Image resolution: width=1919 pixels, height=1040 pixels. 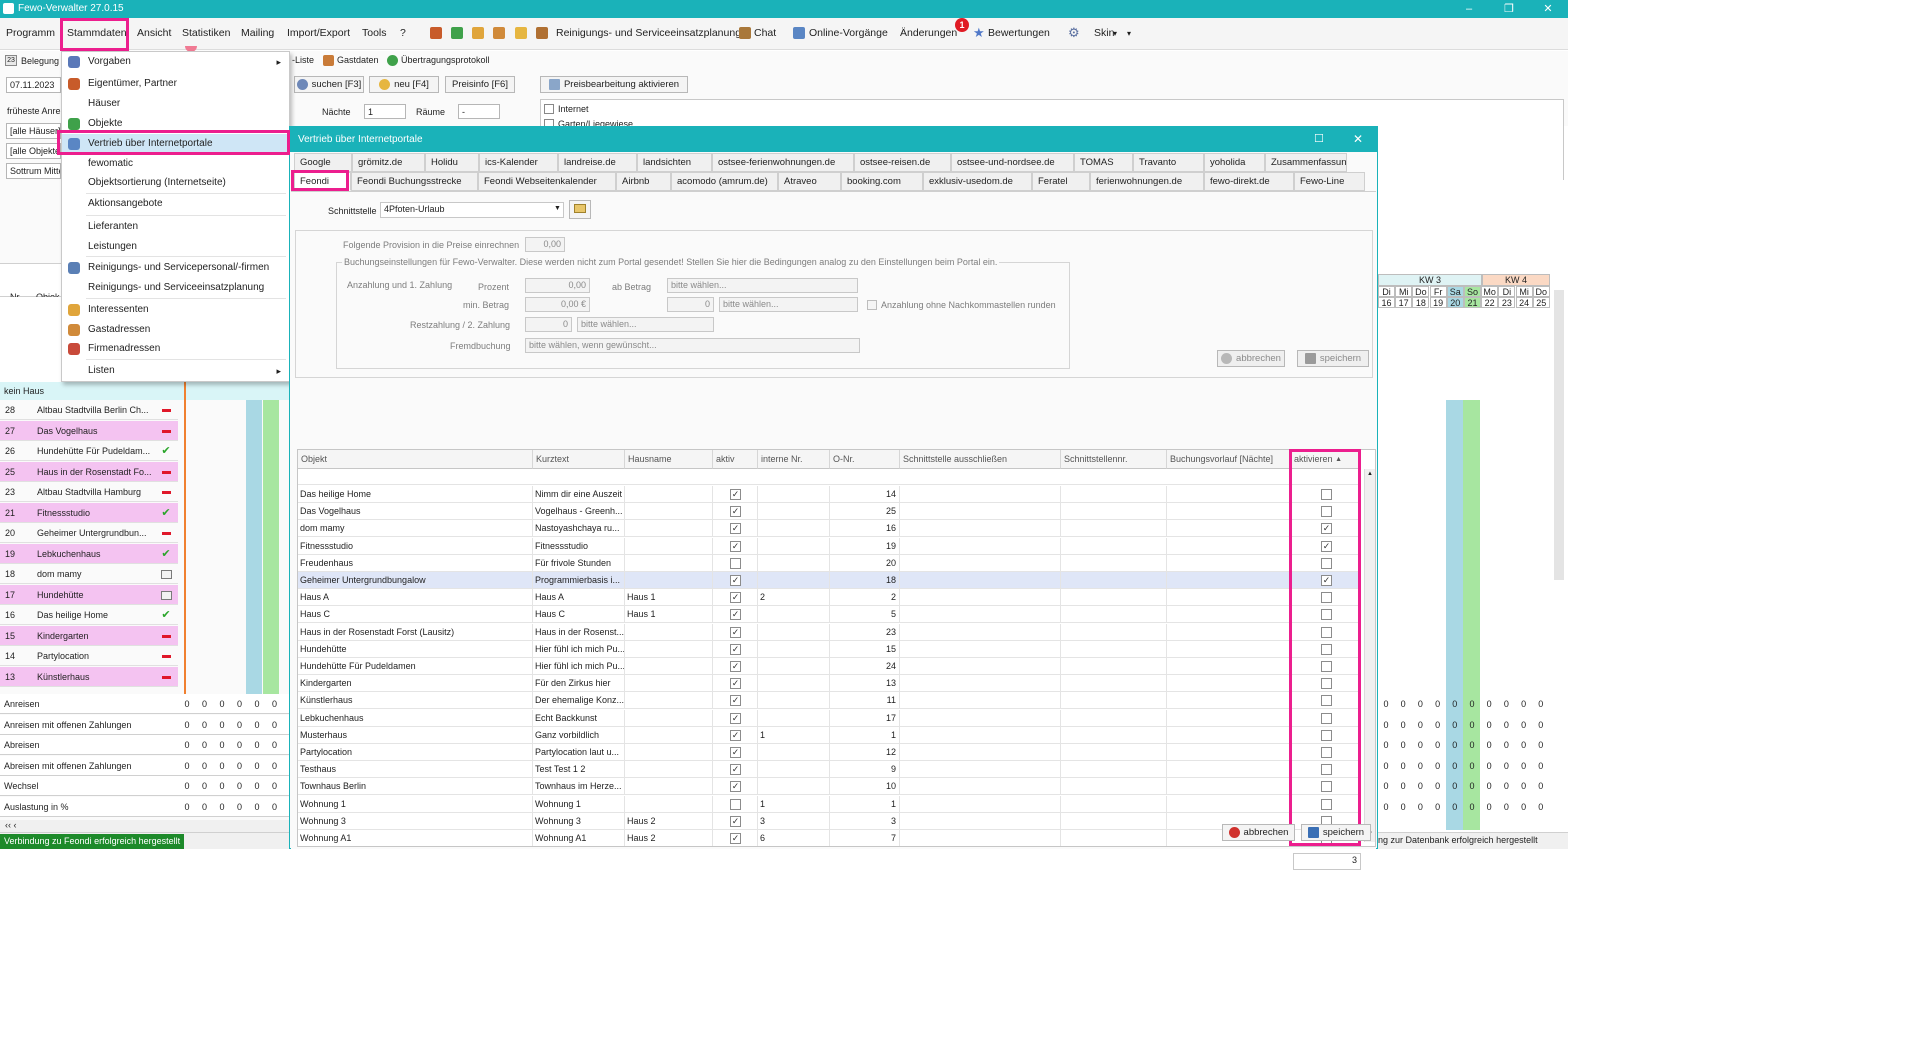 What do you see at coordinates (33, 131) in the screenshot?
I see `haeuser-select: [alle Häuser]` at bounding box center [33, 131].